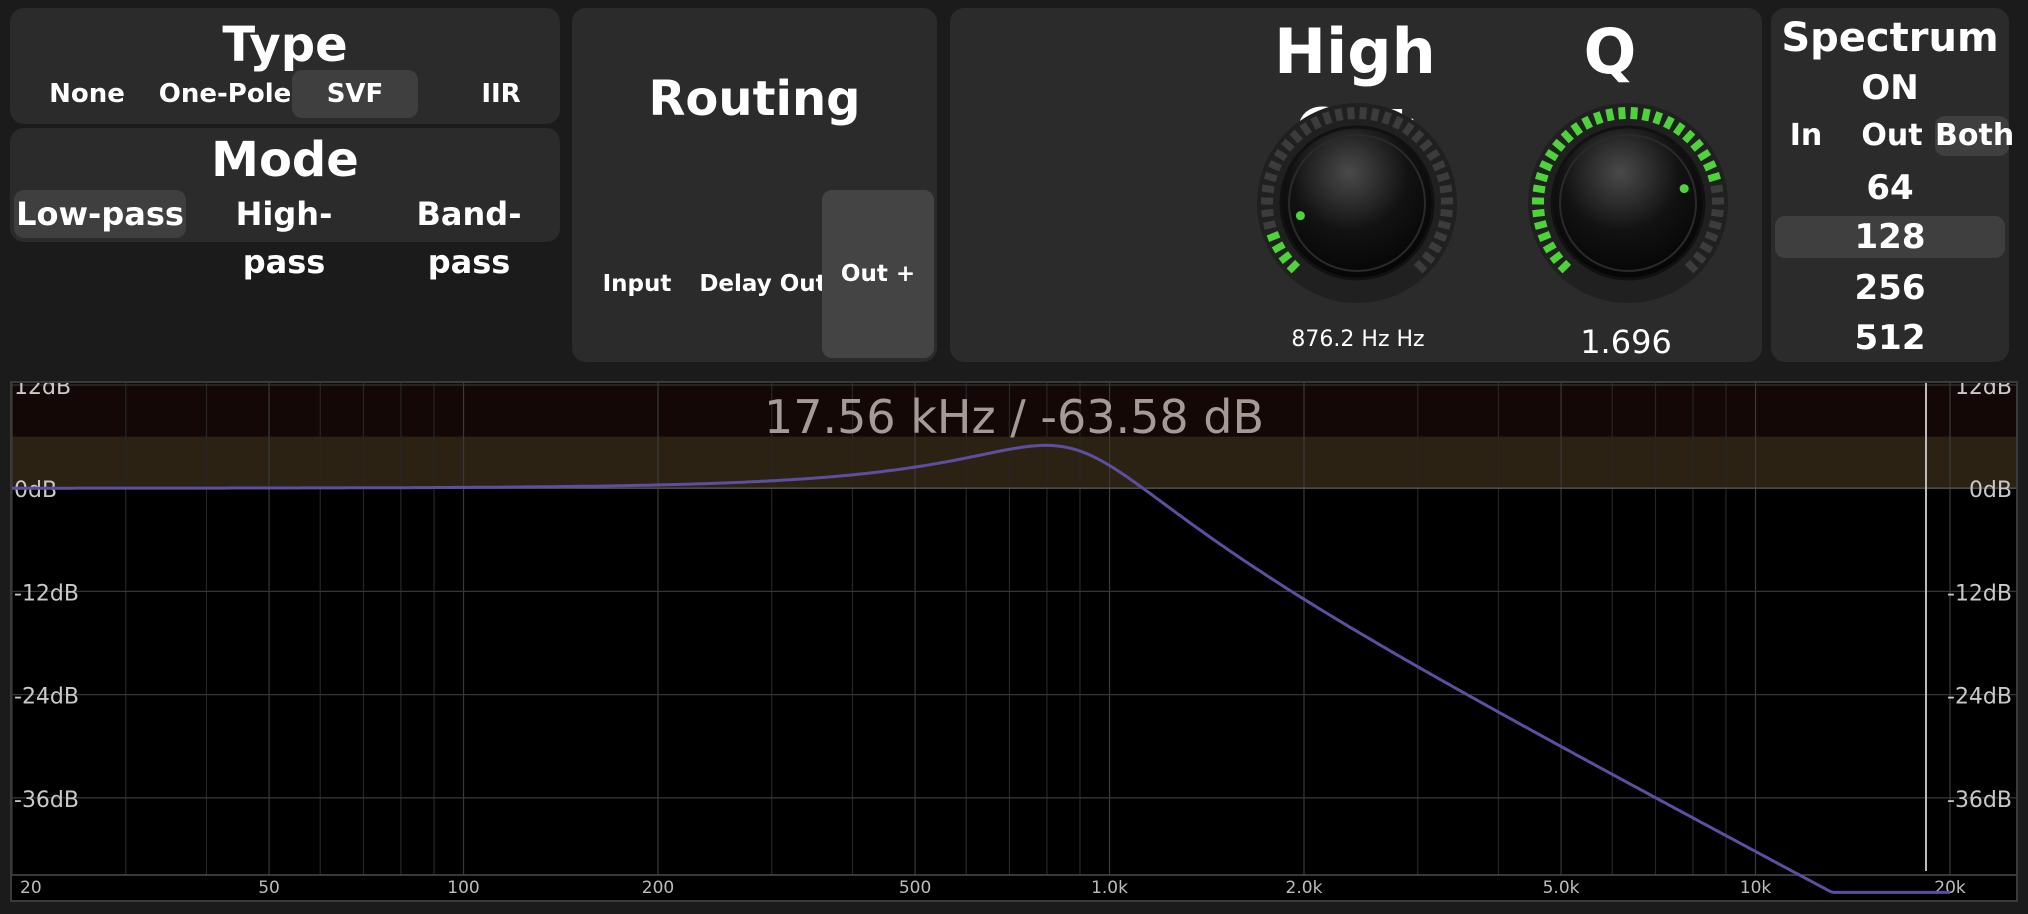 Image resolution: width=2028 pixels, height=914 pixels. I want to click on freq-label: 2.0k, so click(1304, 888).